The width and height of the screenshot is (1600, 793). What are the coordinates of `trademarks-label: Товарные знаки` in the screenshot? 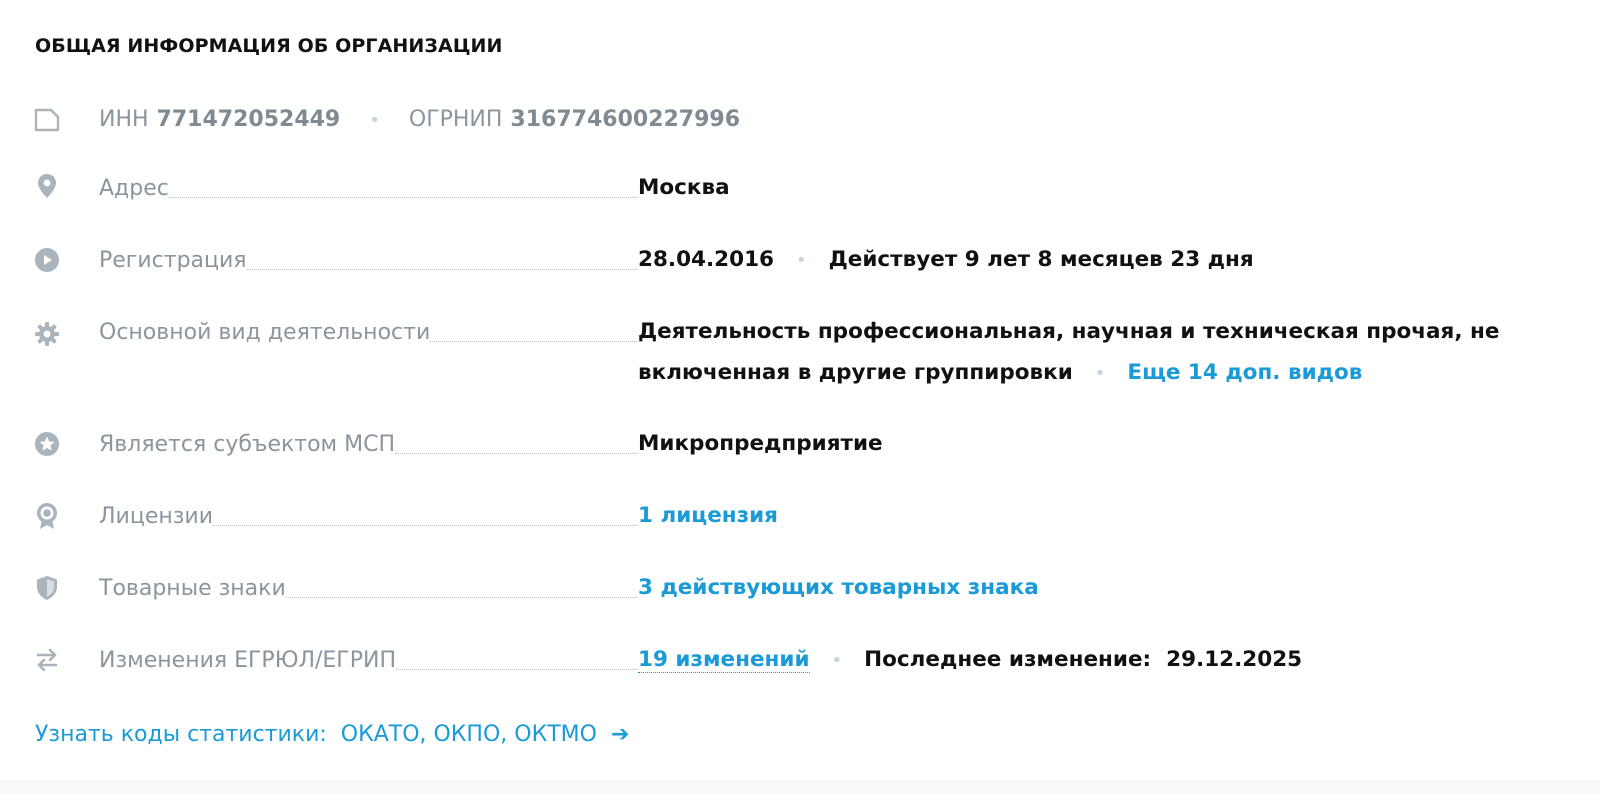 It's located at (192, 588).